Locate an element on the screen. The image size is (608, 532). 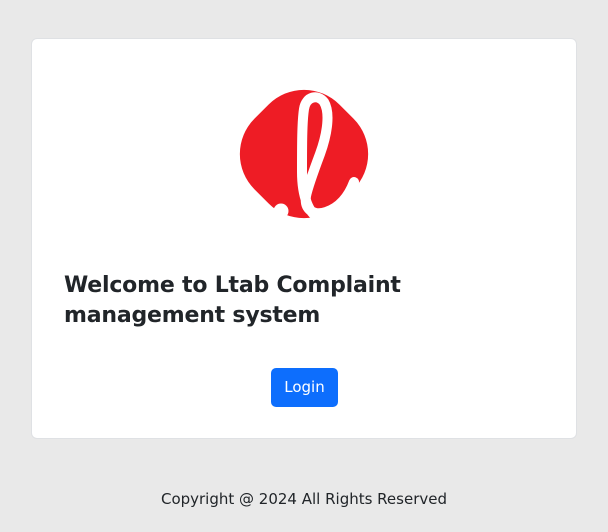
login-button: Login is located at coordinates (304, 387).